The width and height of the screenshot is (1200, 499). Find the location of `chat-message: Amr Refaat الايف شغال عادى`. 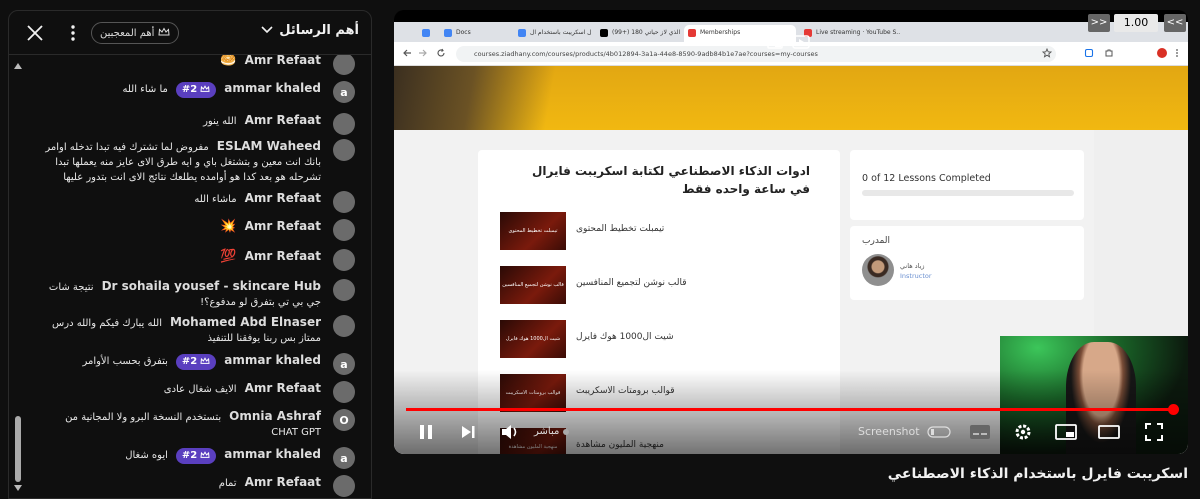

chat-message: Amr Refaat الايف شغال عادى is located at coordinates (196, 392).